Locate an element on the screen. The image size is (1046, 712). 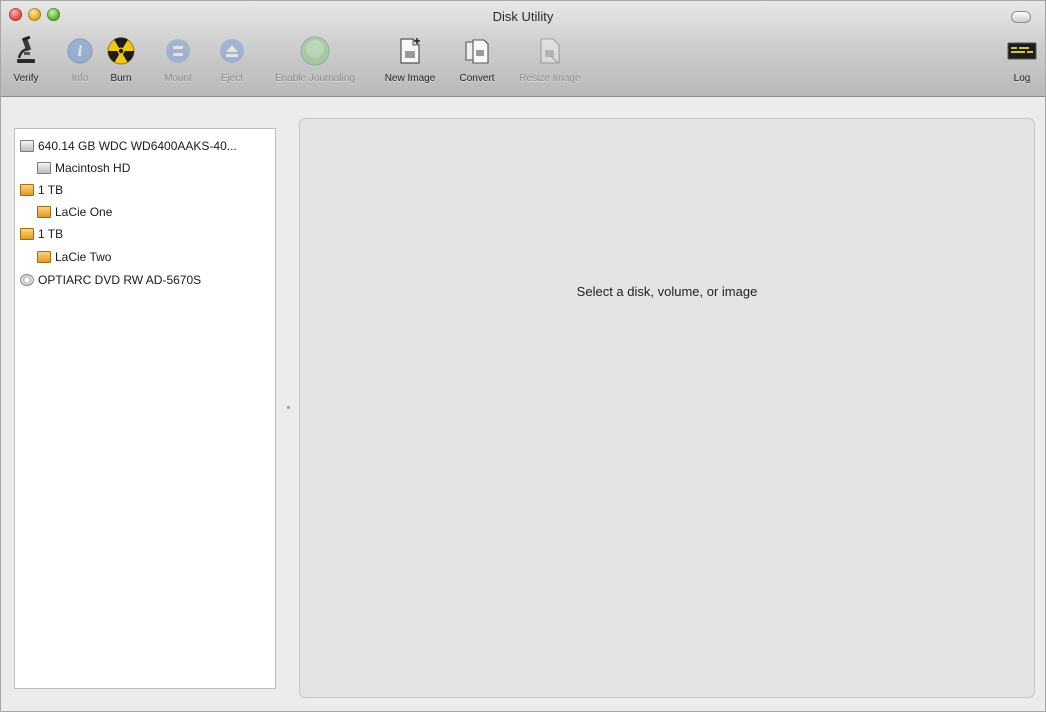
mount-button: Mount is located at coordinates (178, 62).